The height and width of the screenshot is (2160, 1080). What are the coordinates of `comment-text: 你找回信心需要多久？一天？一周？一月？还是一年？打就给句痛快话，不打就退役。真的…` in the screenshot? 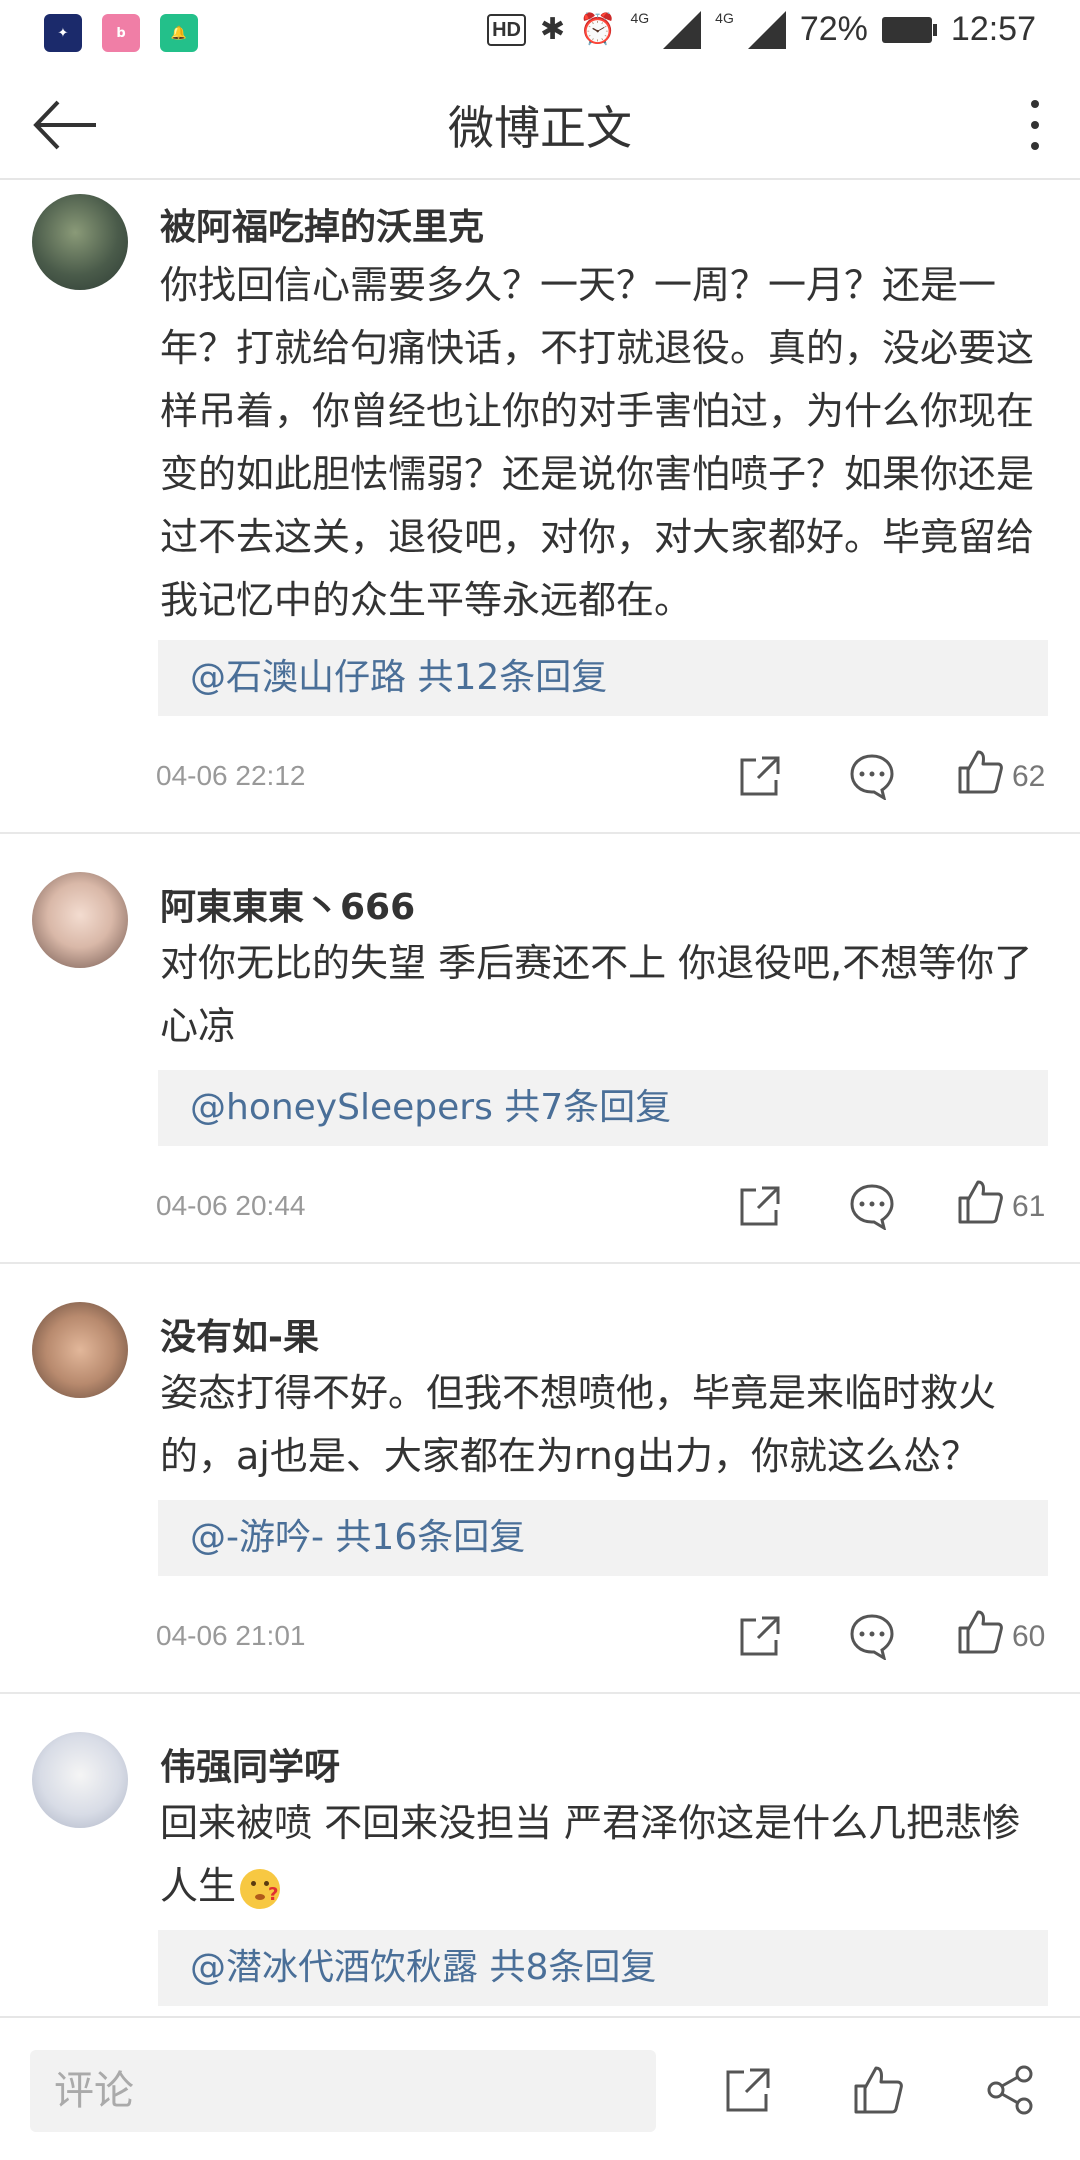 It's located at (597, 442).